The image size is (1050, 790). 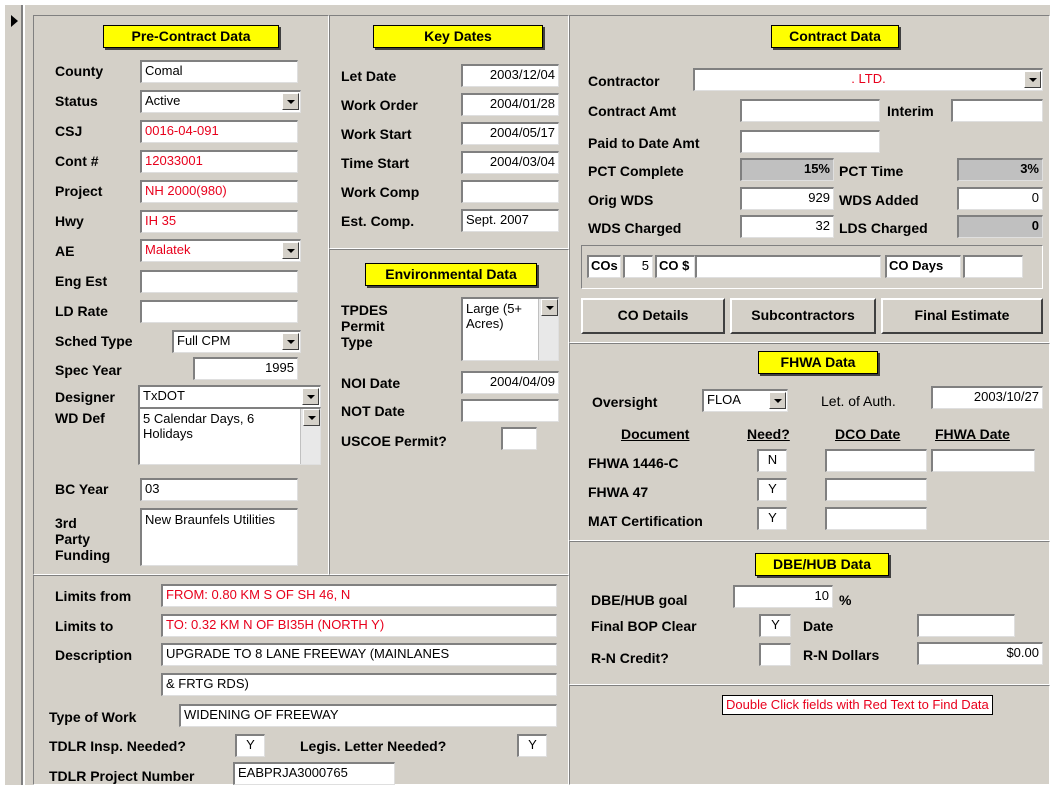 I want to click on dbe-hub-goal-field: 10, so click(x=783, y=596).